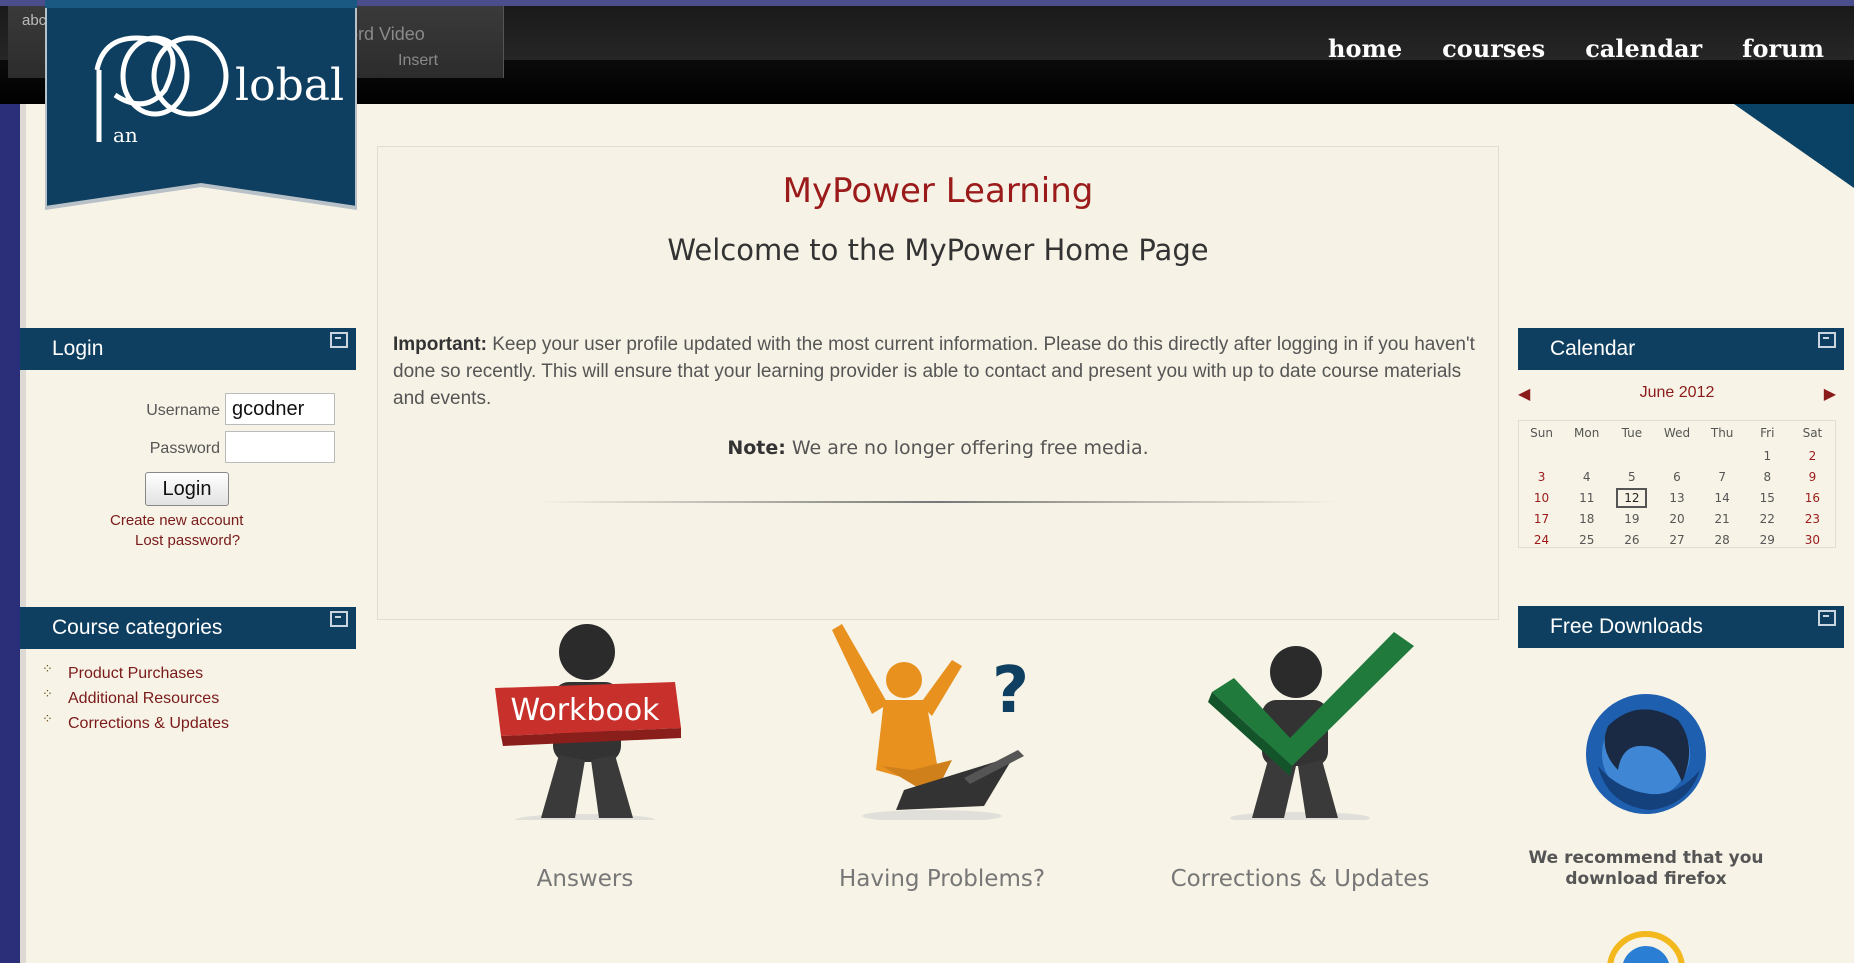 This screenshot has width=1854, height=963. Describe the element at coordinates (938, 250) in the screenshot. I see `page-subtitle: Welcome to the MyPower Home Page` at that location.